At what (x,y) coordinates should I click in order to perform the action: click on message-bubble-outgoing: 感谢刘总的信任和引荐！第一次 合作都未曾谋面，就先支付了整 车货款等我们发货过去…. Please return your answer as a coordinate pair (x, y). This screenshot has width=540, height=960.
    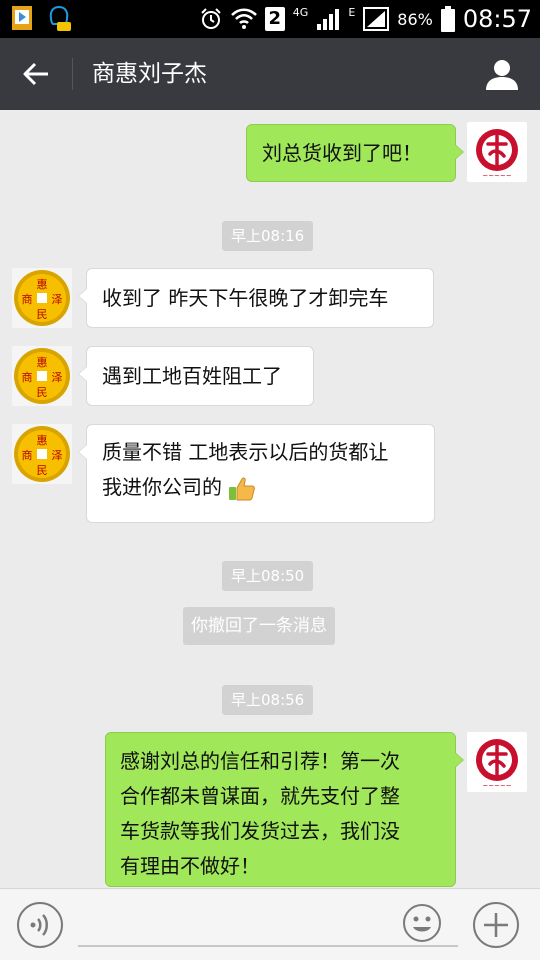
    Looking at the image, I should click on (284, 809).